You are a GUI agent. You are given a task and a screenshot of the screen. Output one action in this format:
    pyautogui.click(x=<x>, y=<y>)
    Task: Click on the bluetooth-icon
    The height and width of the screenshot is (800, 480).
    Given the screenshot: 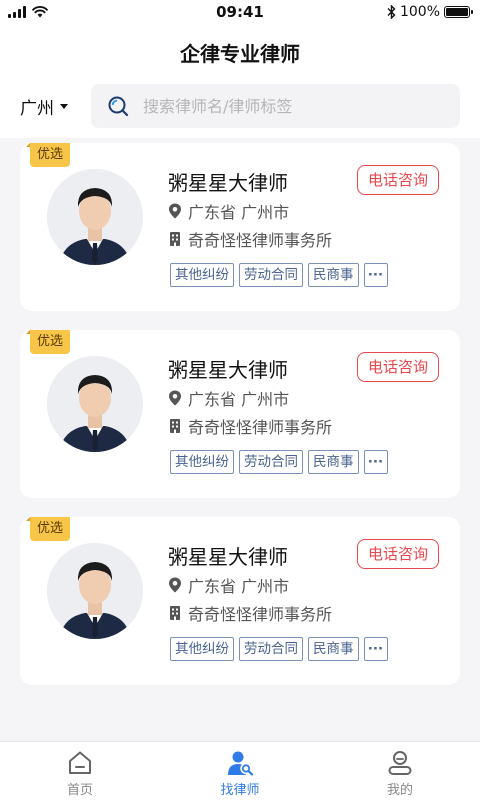 What is the action you would take?
    pyautogui.click(x=391, y=12)
    